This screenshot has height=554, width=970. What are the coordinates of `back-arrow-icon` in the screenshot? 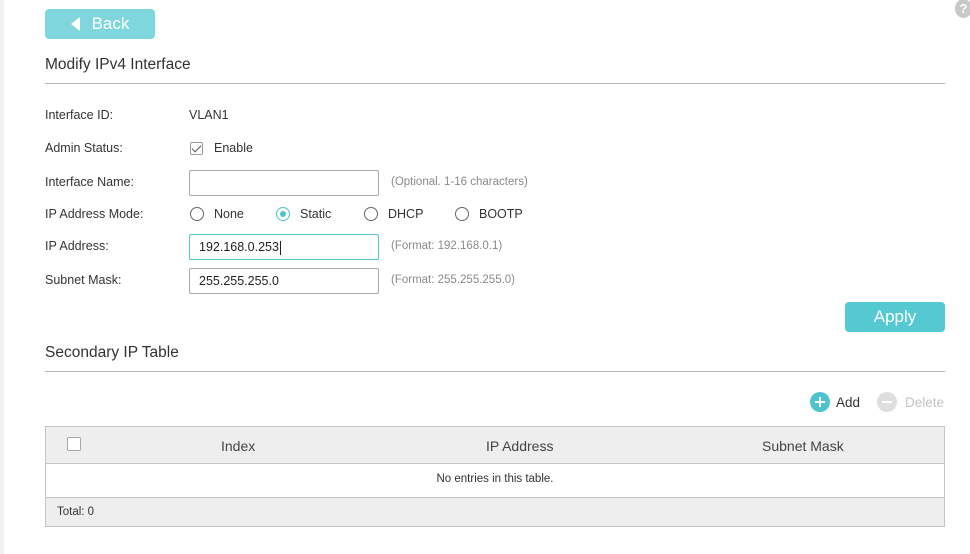 It's located at (75, 24).